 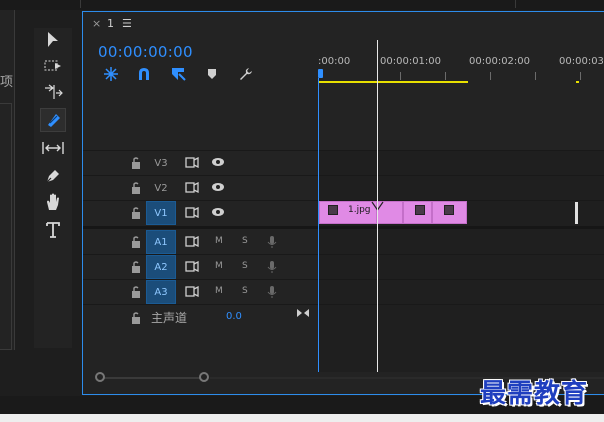 I want to click on track-select-forward-tool, so click(x=53, y=66).